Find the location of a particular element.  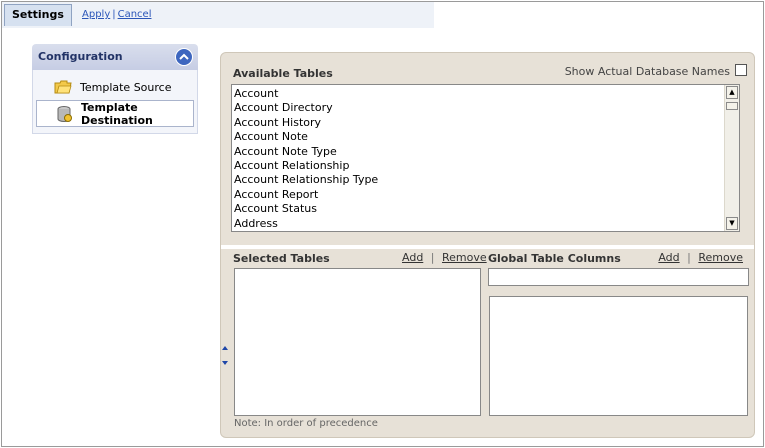

global-columns-title: Global Table Columns is located at coordinates (554, 258).